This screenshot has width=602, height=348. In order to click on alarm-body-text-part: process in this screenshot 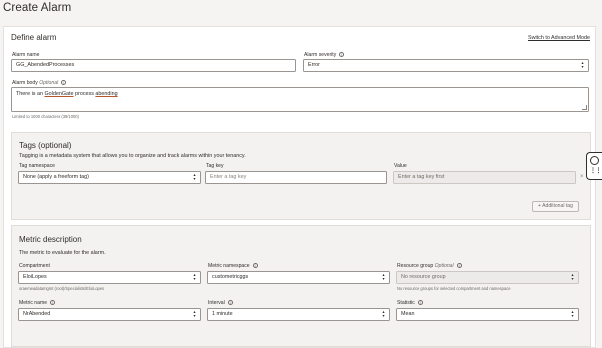, I will do `click(84, 94)`.